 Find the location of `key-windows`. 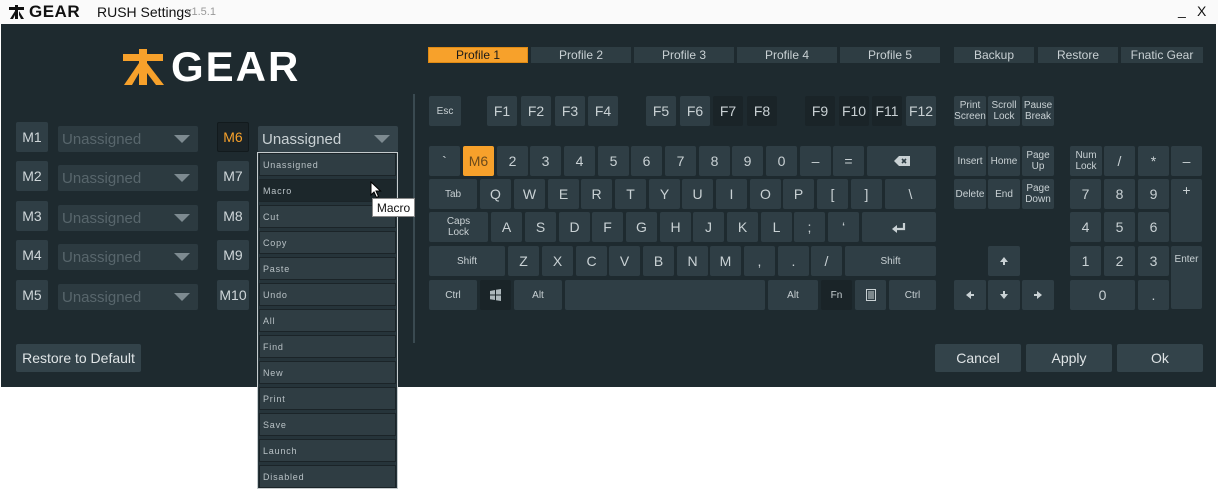

key-windows is located at coordinates (495, 295).